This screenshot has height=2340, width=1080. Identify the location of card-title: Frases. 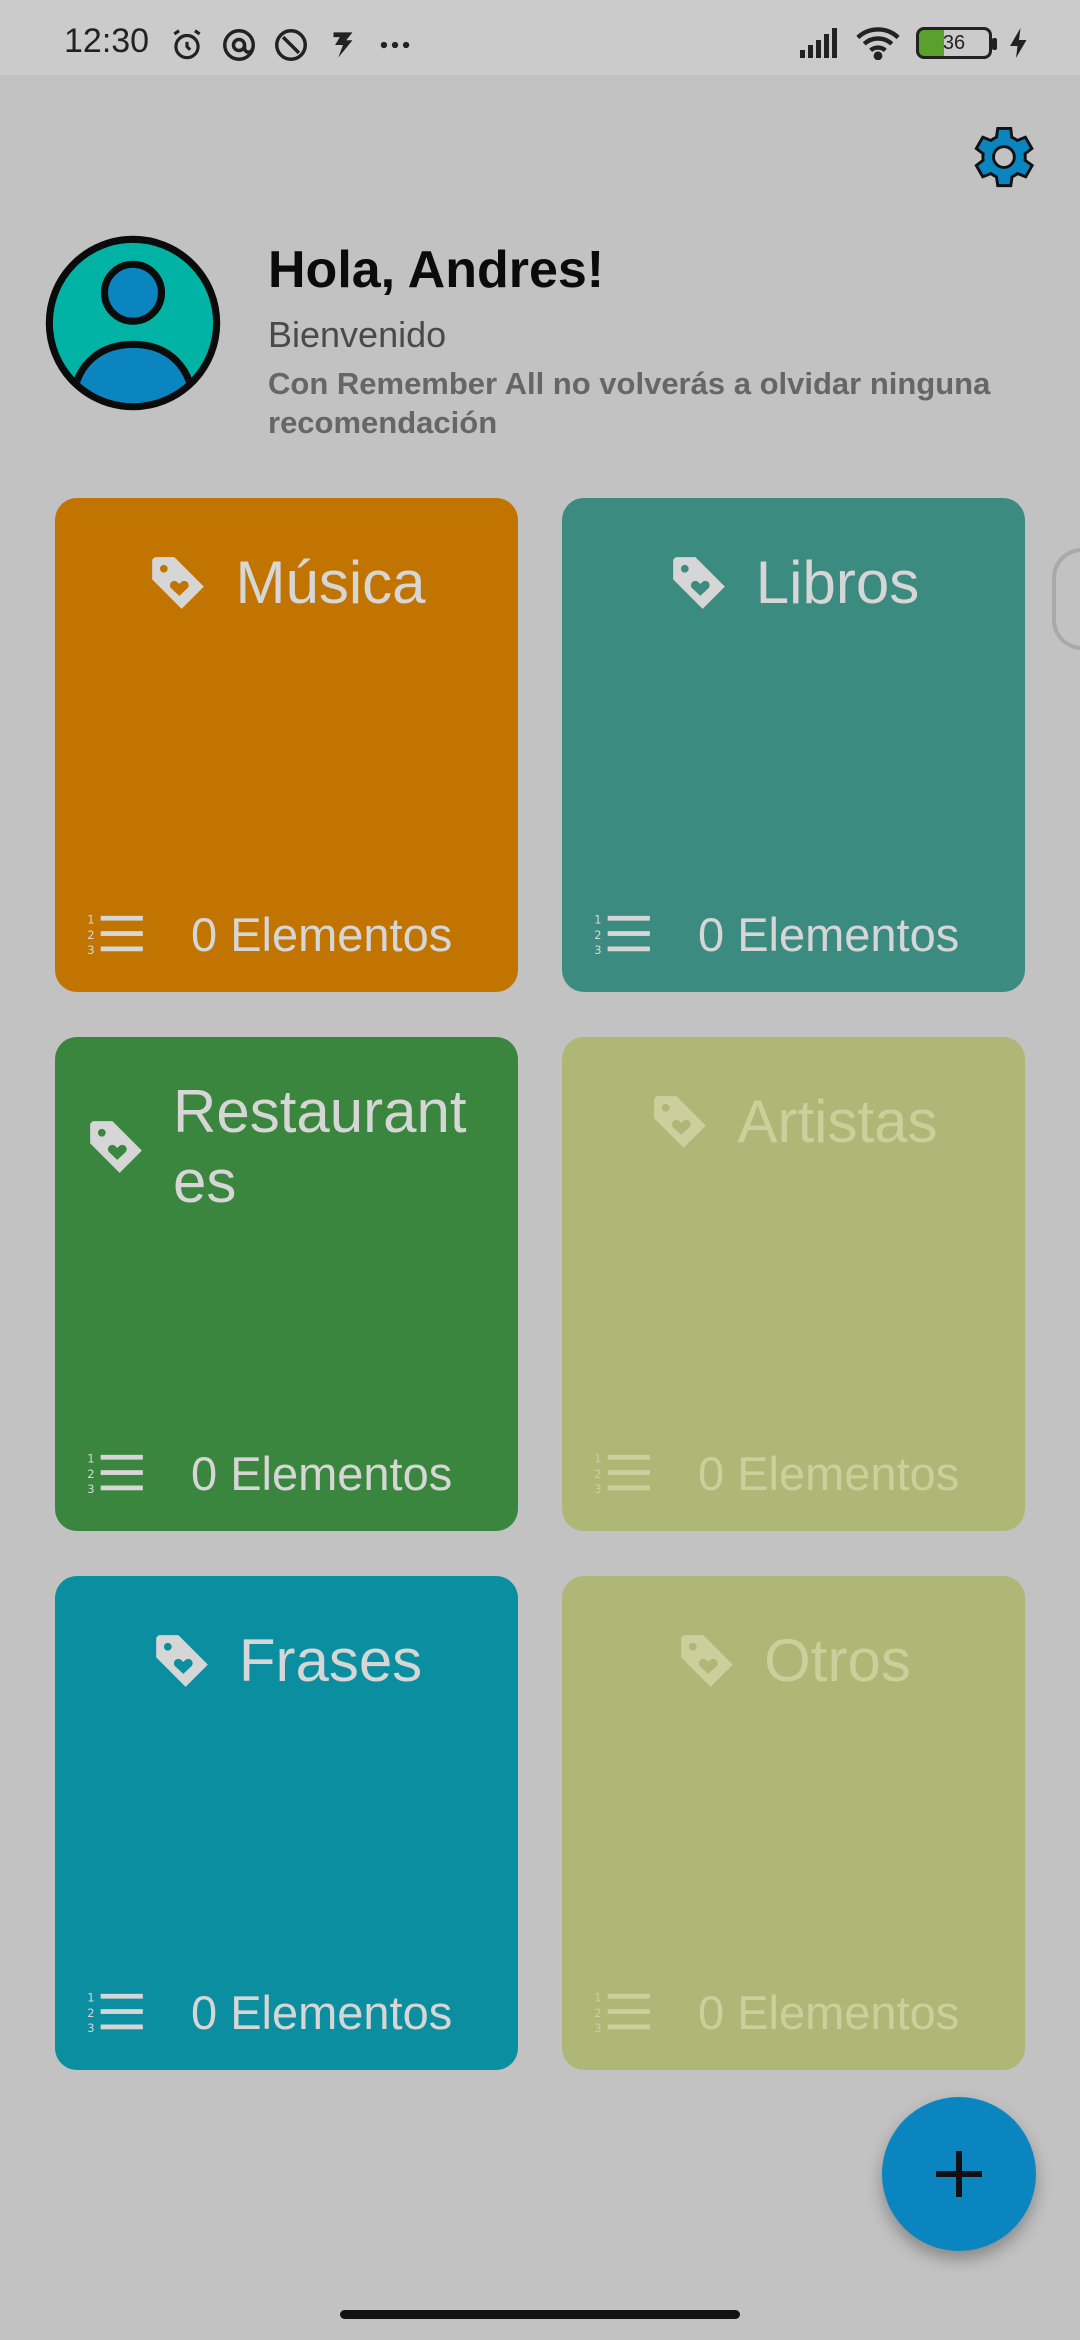
(330, 1660).